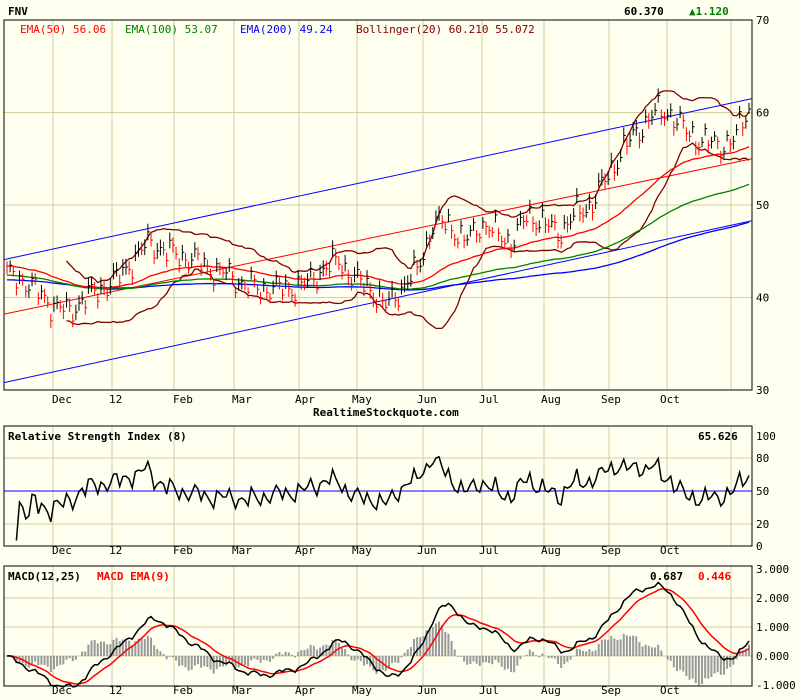  Describe the element at coordinates (242, 399) in the screenshot. I see `x-tick-label: Mar` at that location.